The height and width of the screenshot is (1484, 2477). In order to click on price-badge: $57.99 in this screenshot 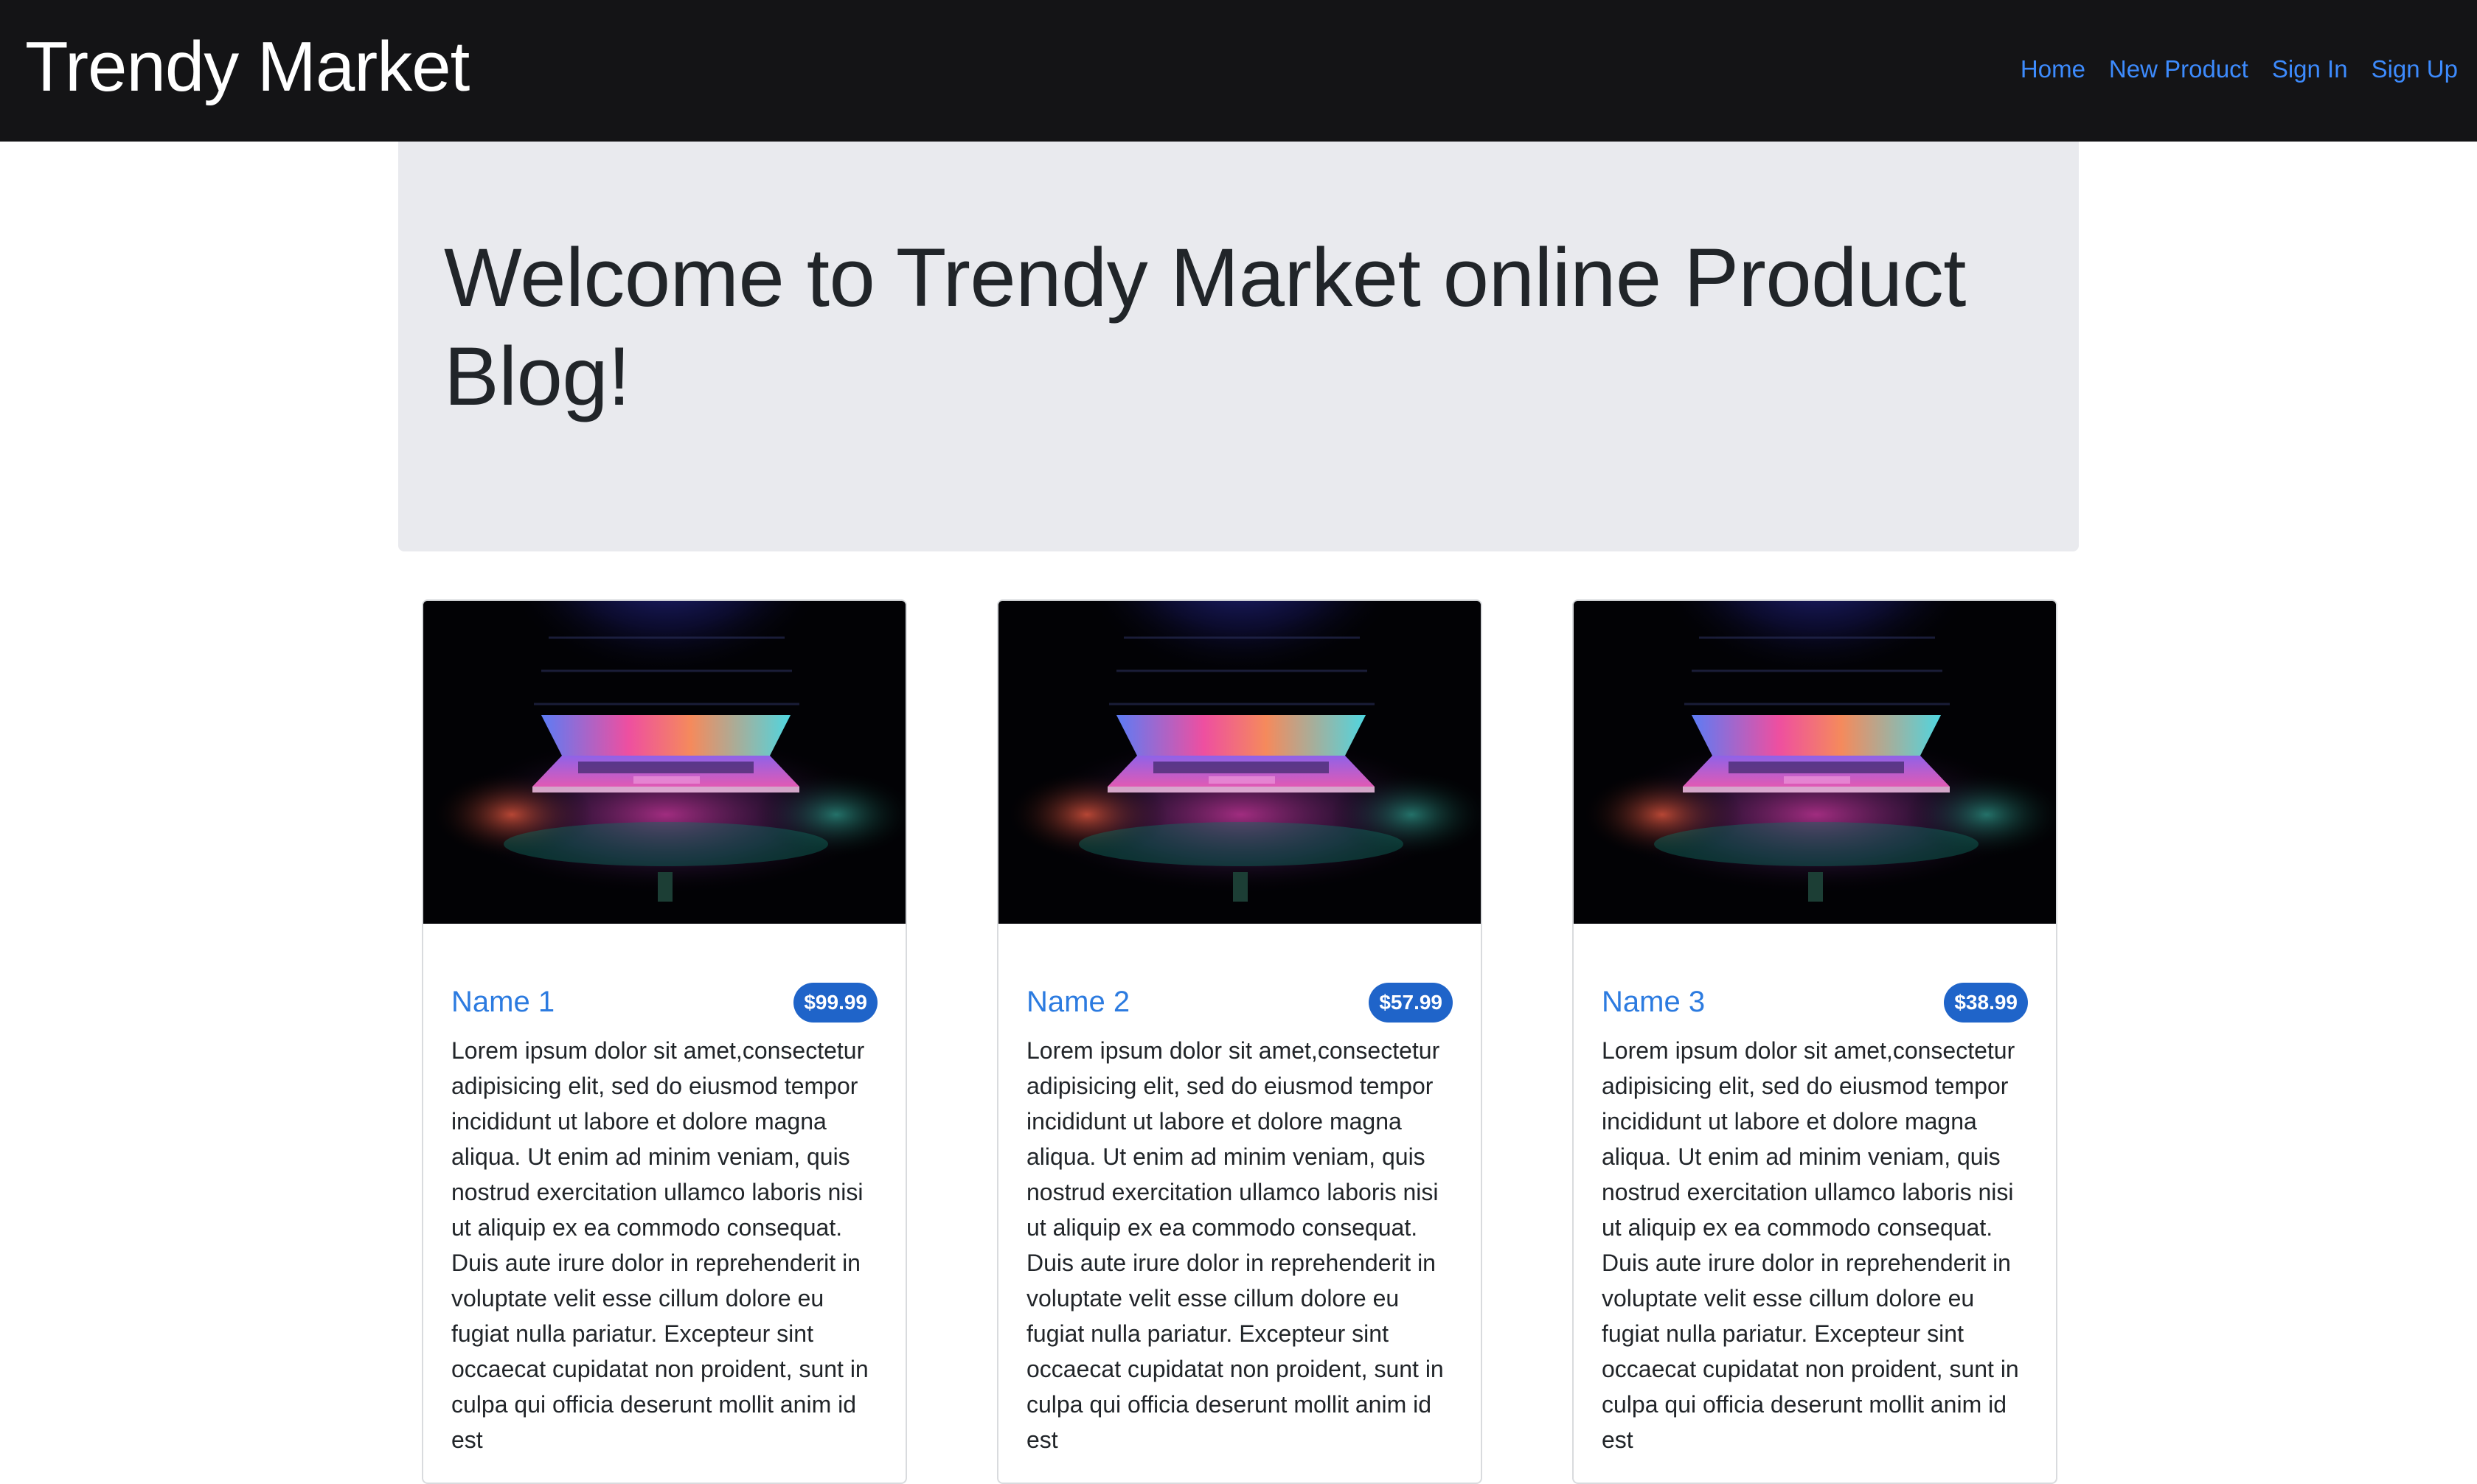, I will do `click(1411, 1003)`.